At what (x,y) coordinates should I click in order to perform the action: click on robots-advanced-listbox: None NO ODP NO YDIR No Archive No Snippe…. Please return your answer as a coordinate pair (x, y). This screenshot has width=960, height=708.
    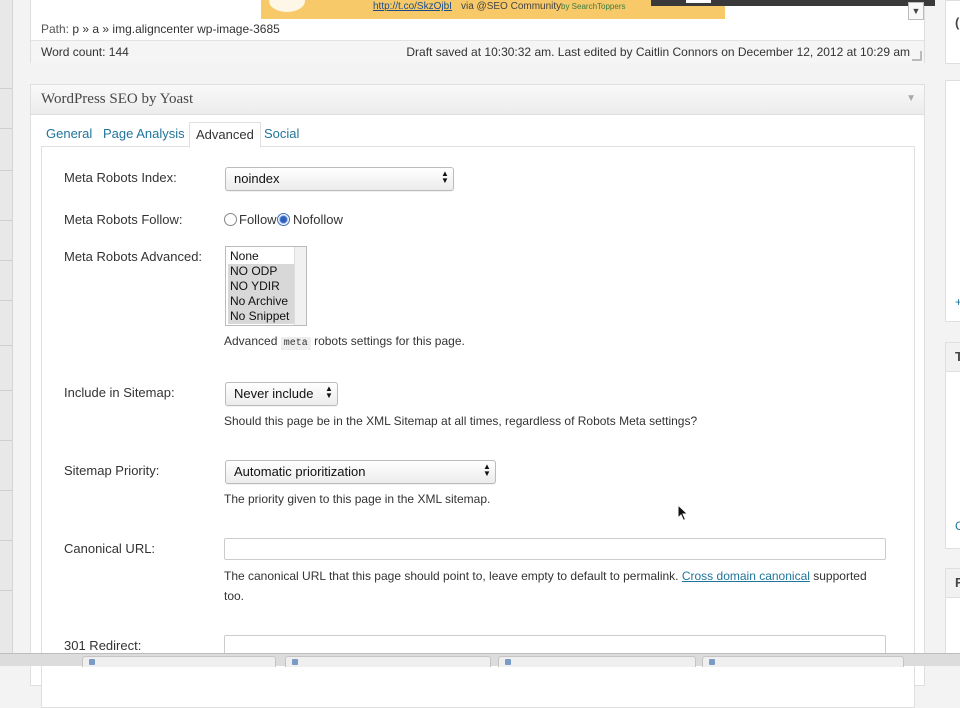
    Looking at the image, I should click on (266, 286).